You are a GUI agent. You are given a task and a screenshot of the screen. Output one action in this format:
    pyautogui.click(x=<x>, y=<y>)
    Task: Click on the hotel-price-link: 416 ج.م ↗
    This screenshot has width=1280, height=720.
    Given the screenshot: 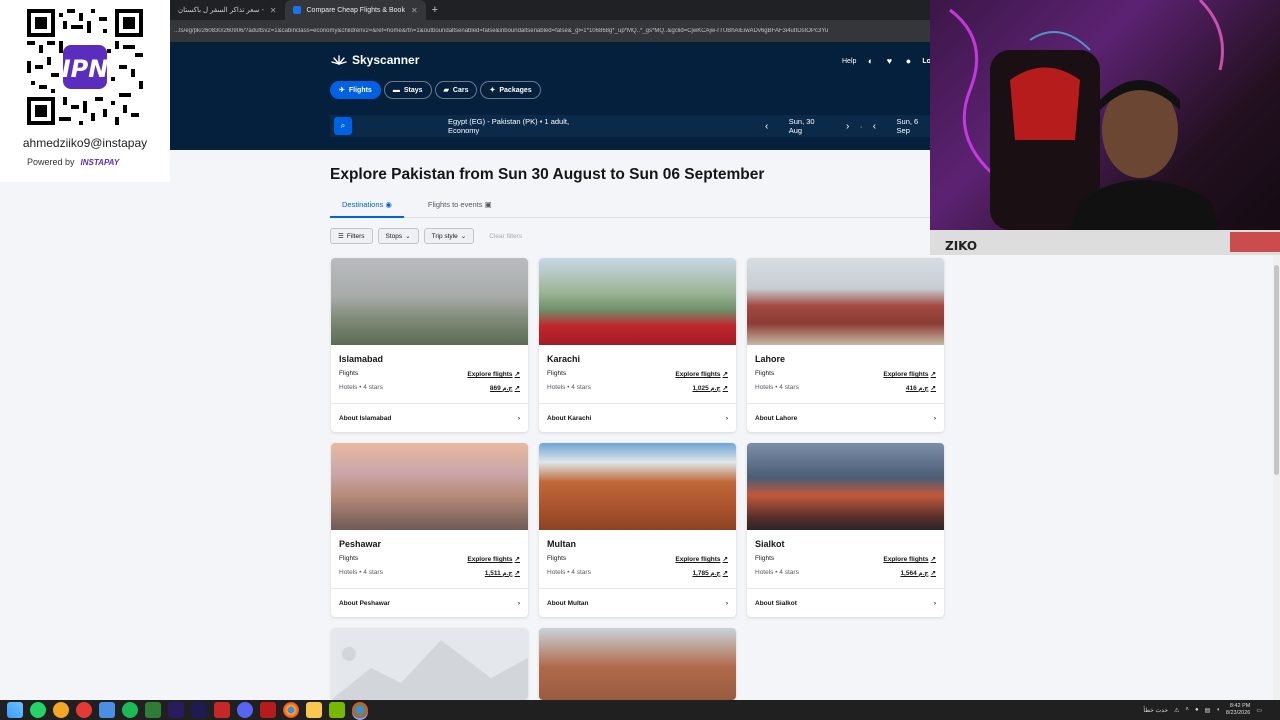 What is the action you would take?
    pyautogui.click(x=921, y=388)
    